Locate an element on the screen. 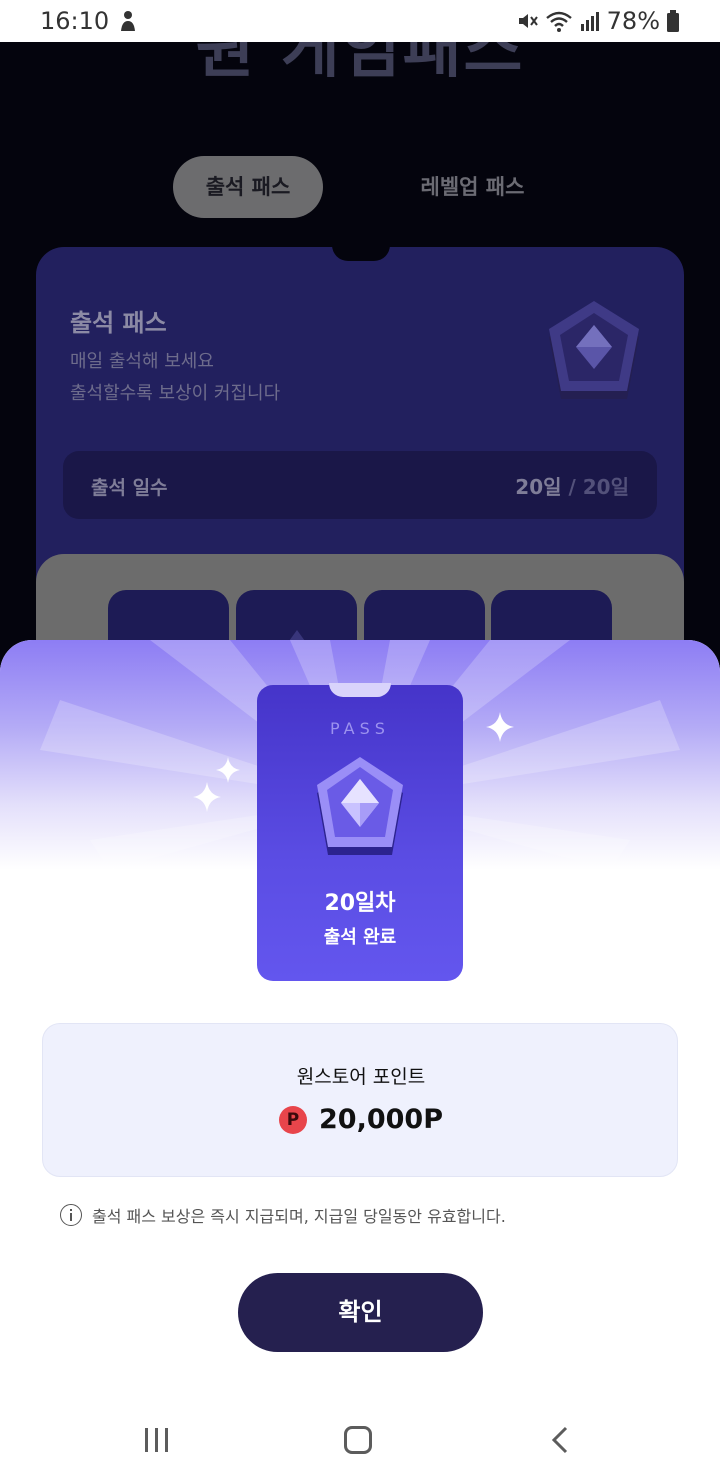 This screenshot has height=1480, width=720. days-current: 20일 is located at coordinates (538, 487).